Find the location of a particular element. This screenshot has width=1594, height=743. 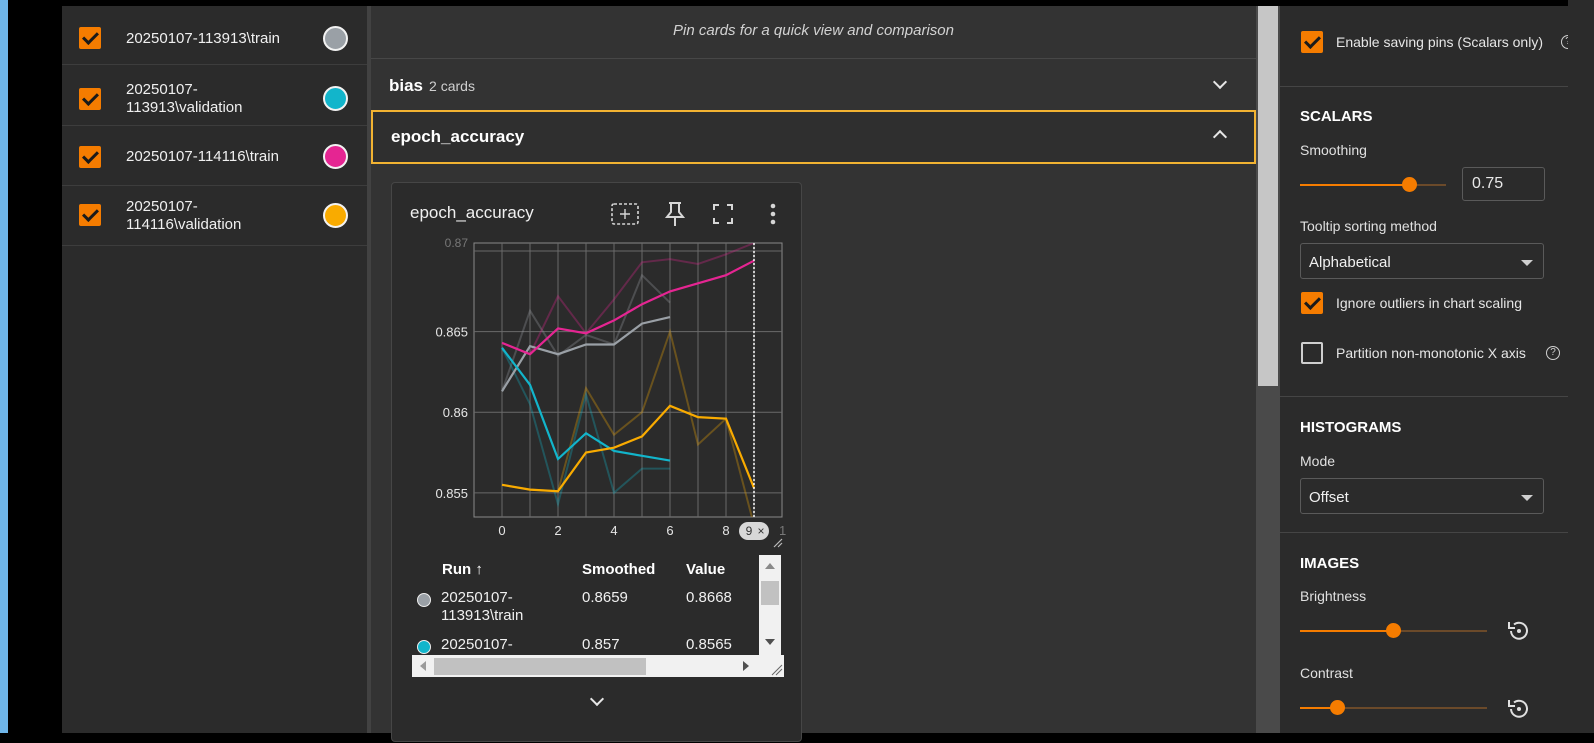

mode-label: Mode is located at coordinates (1318, 461).